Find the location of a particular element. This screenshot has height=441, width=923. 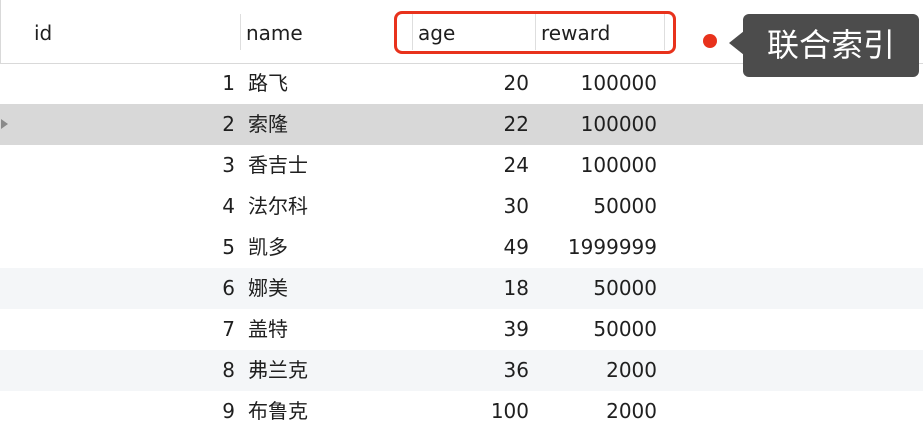

cell-id: 8 is located at coordinates (228, 370).